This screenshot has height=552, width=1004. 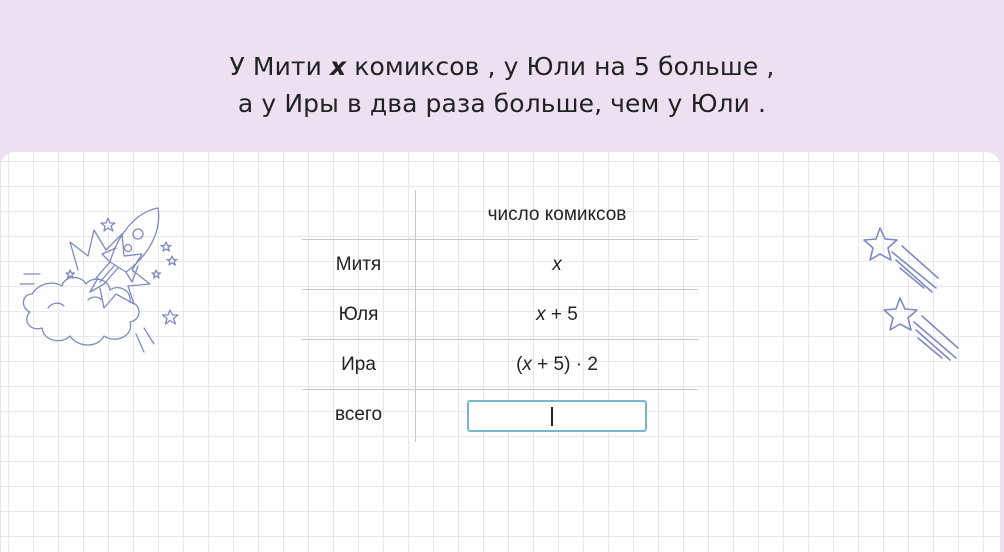 What do you see at coordinates (500, 265) in the screenshot?
I see `table-row: Митя x` at bounding box center [500, 265].